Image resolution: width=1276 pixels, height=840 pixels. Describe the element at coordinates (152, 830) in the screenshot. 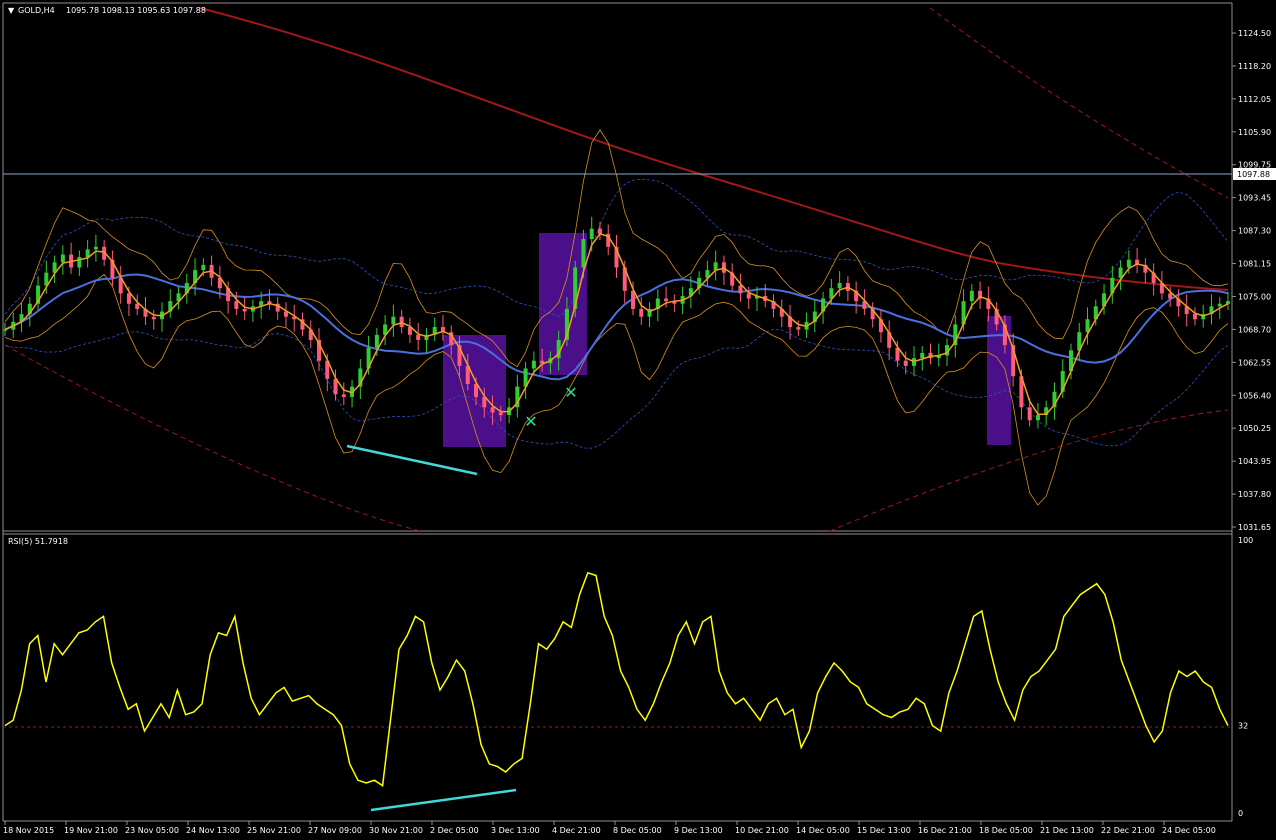

I see `time-tick-label: 23 Nov 05:00` at that location.